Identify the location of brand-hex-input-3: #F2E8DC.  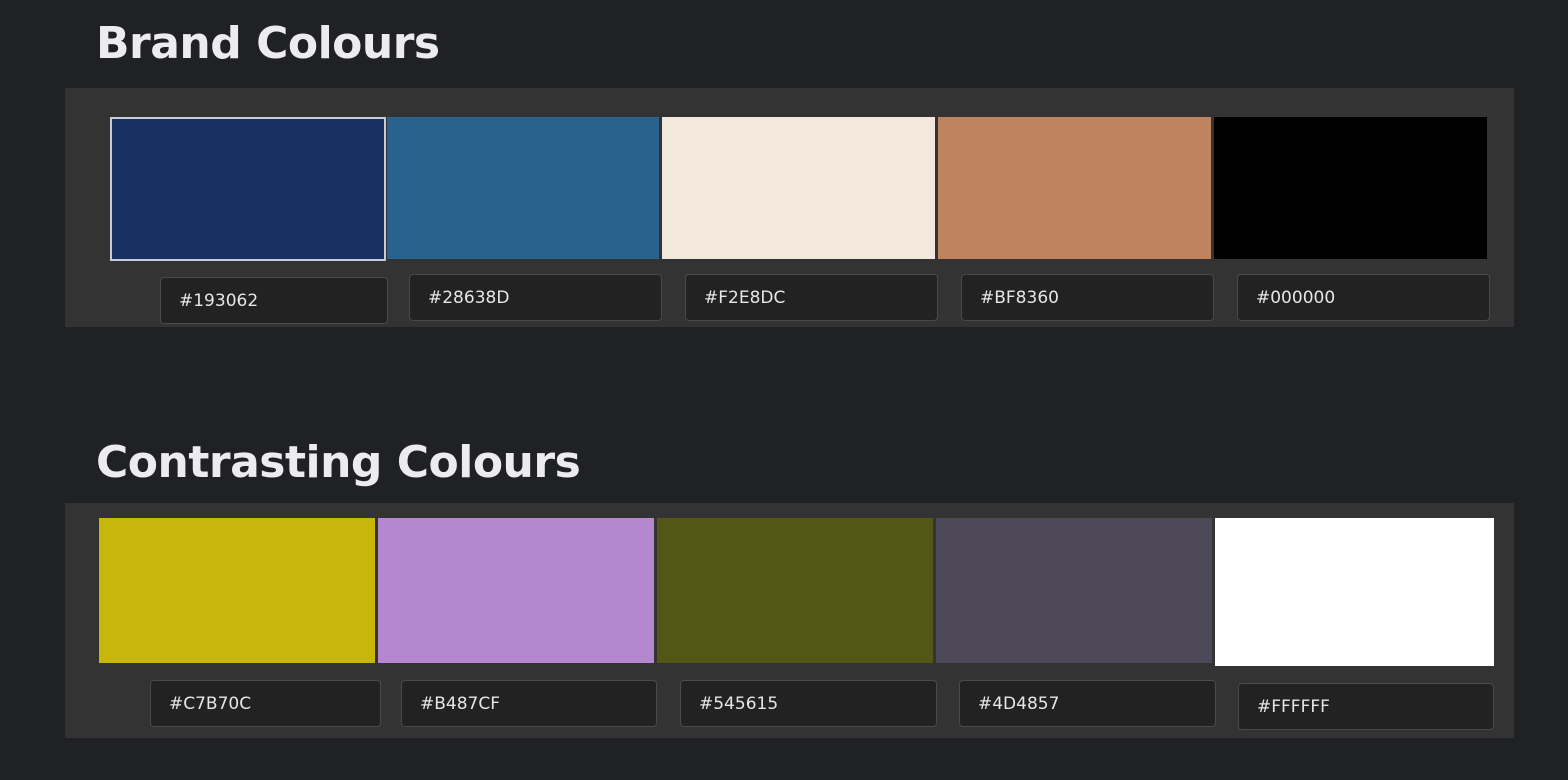
(811, 297).